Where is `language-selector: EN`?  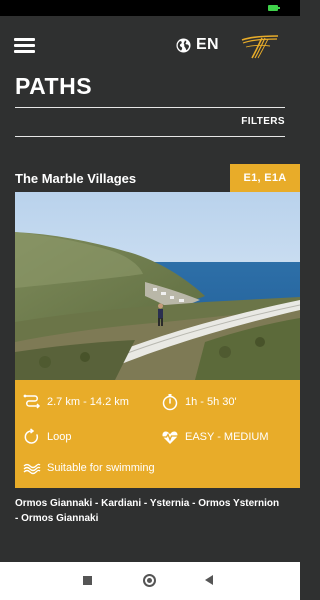 language-selector: EN is located at coordinates (197, 45).